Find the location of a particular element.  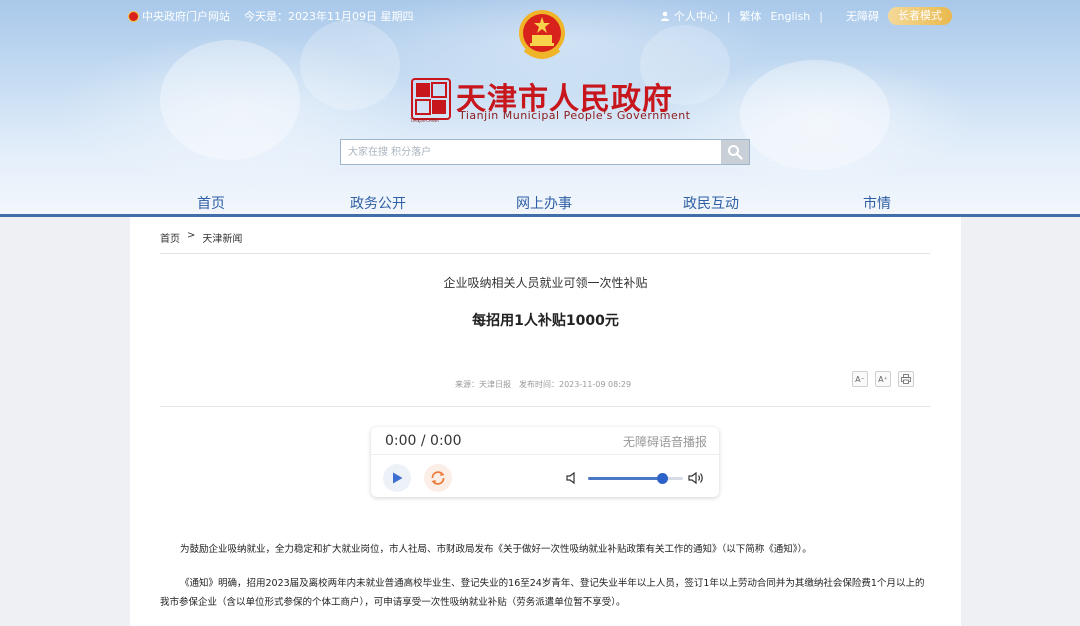

article-publish-time: 发布时间：2023-11-09 08:29 is located at coordinates (575, 384).